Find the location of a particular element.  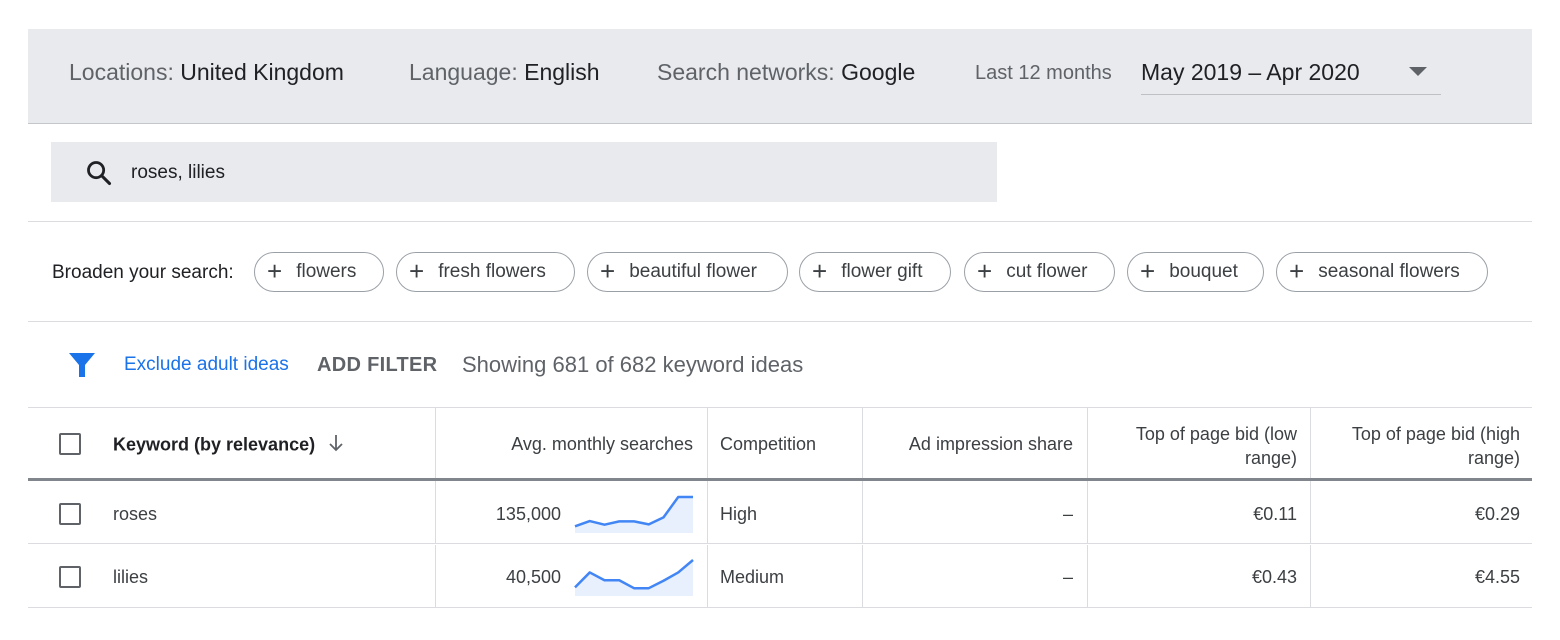

networks-filter: Search networks: Google is located at coordinates (786, 72).